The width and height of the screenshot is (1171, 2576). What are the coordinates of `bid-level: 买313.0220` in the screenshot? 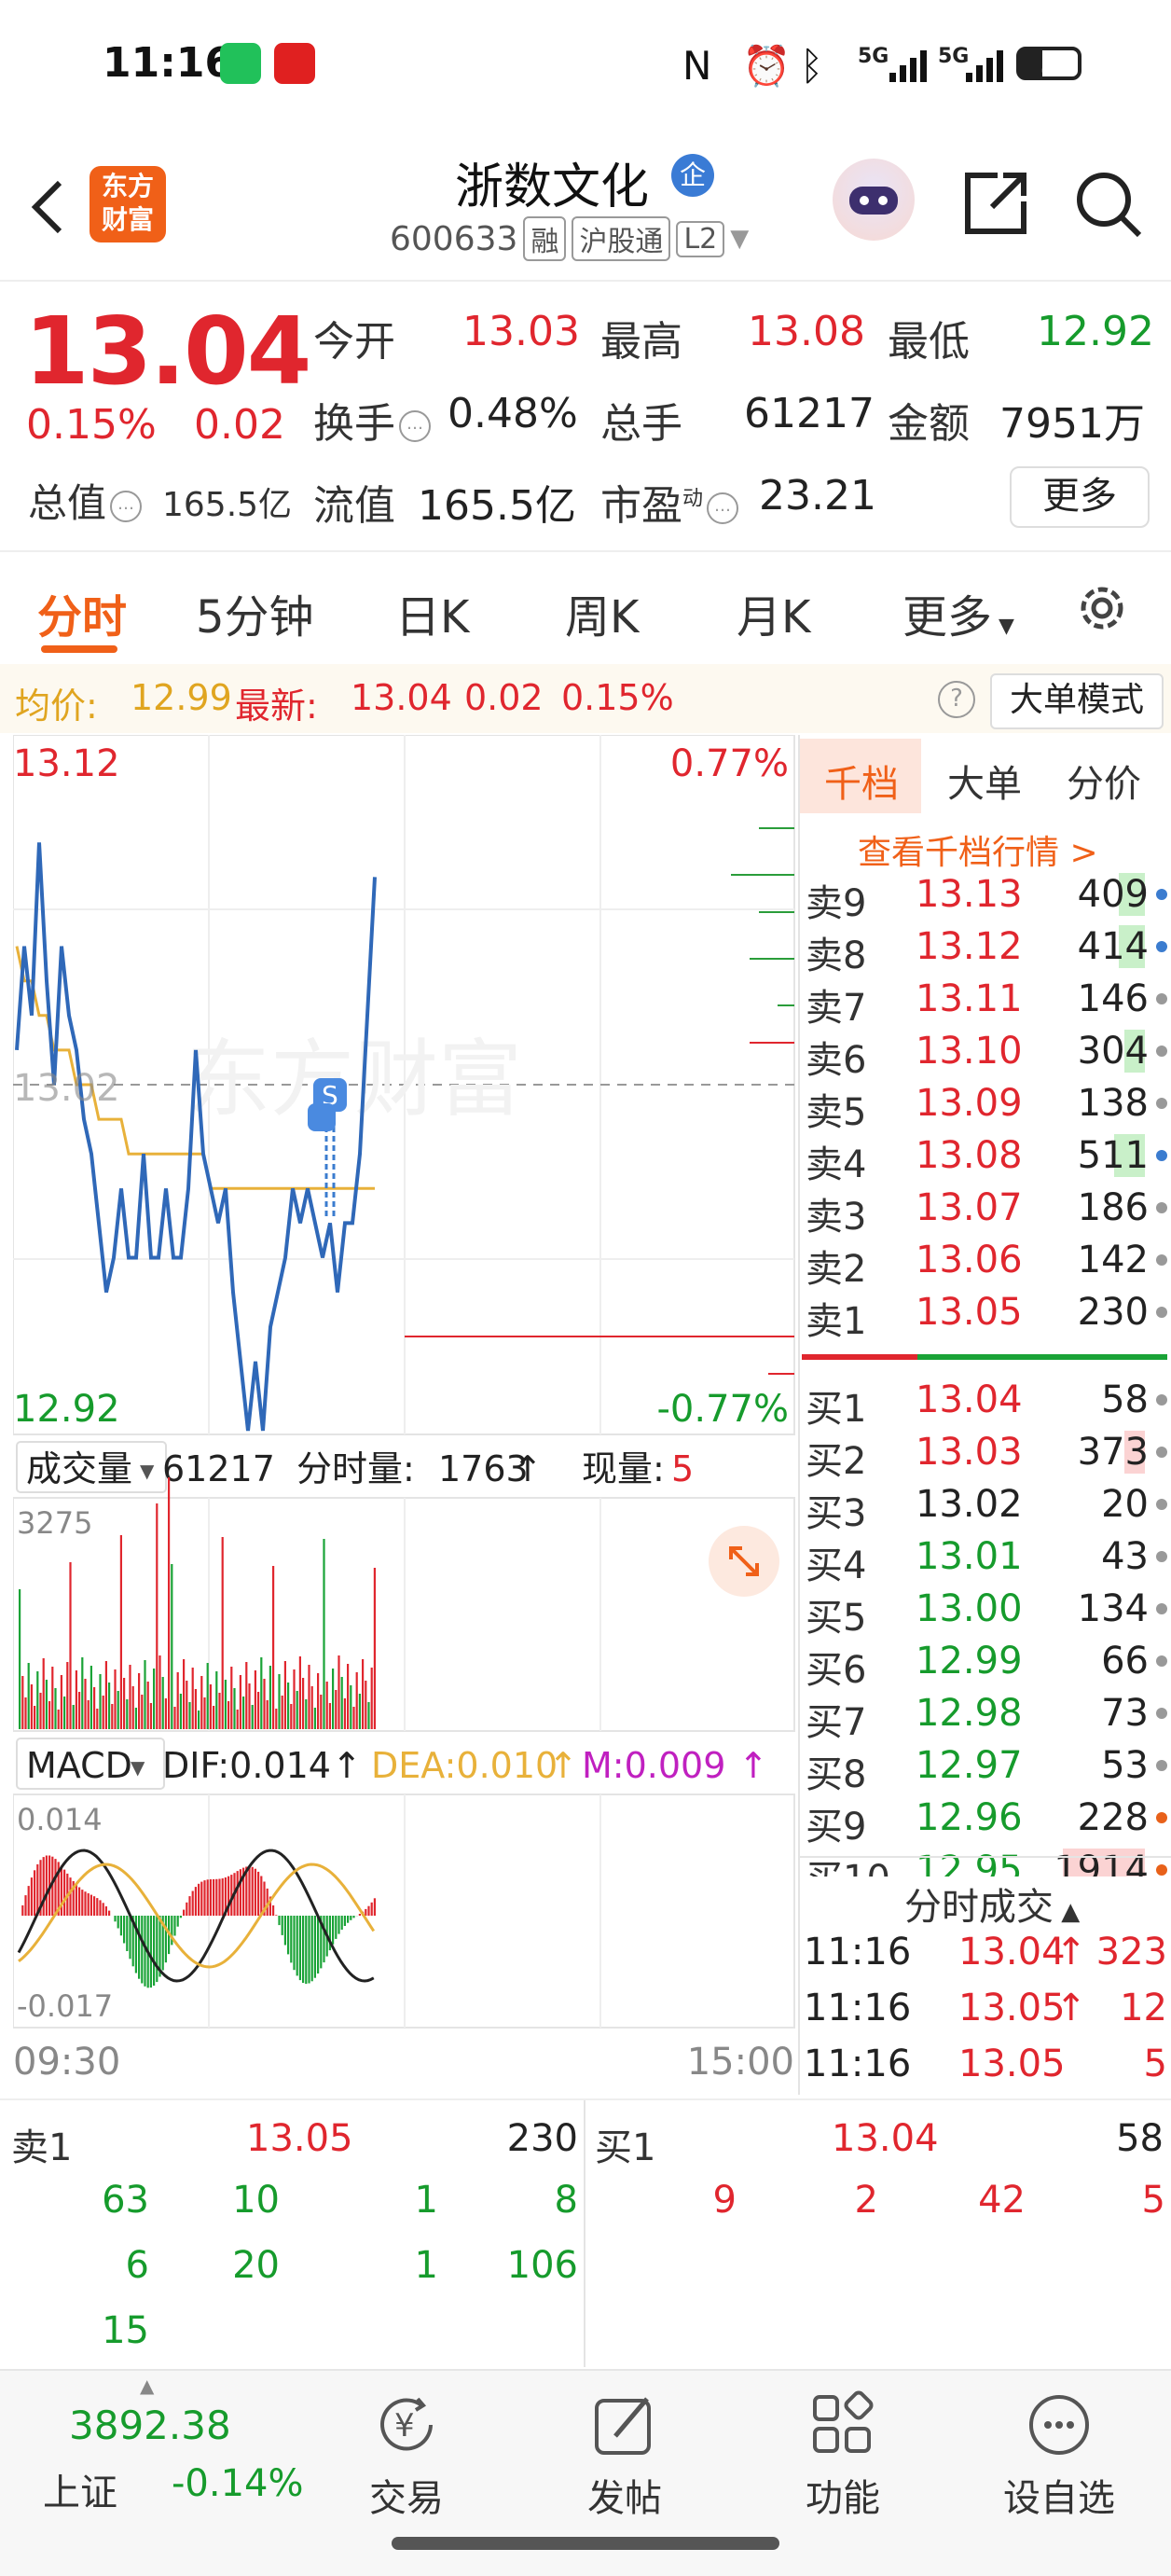 It's located at (984, 1505).